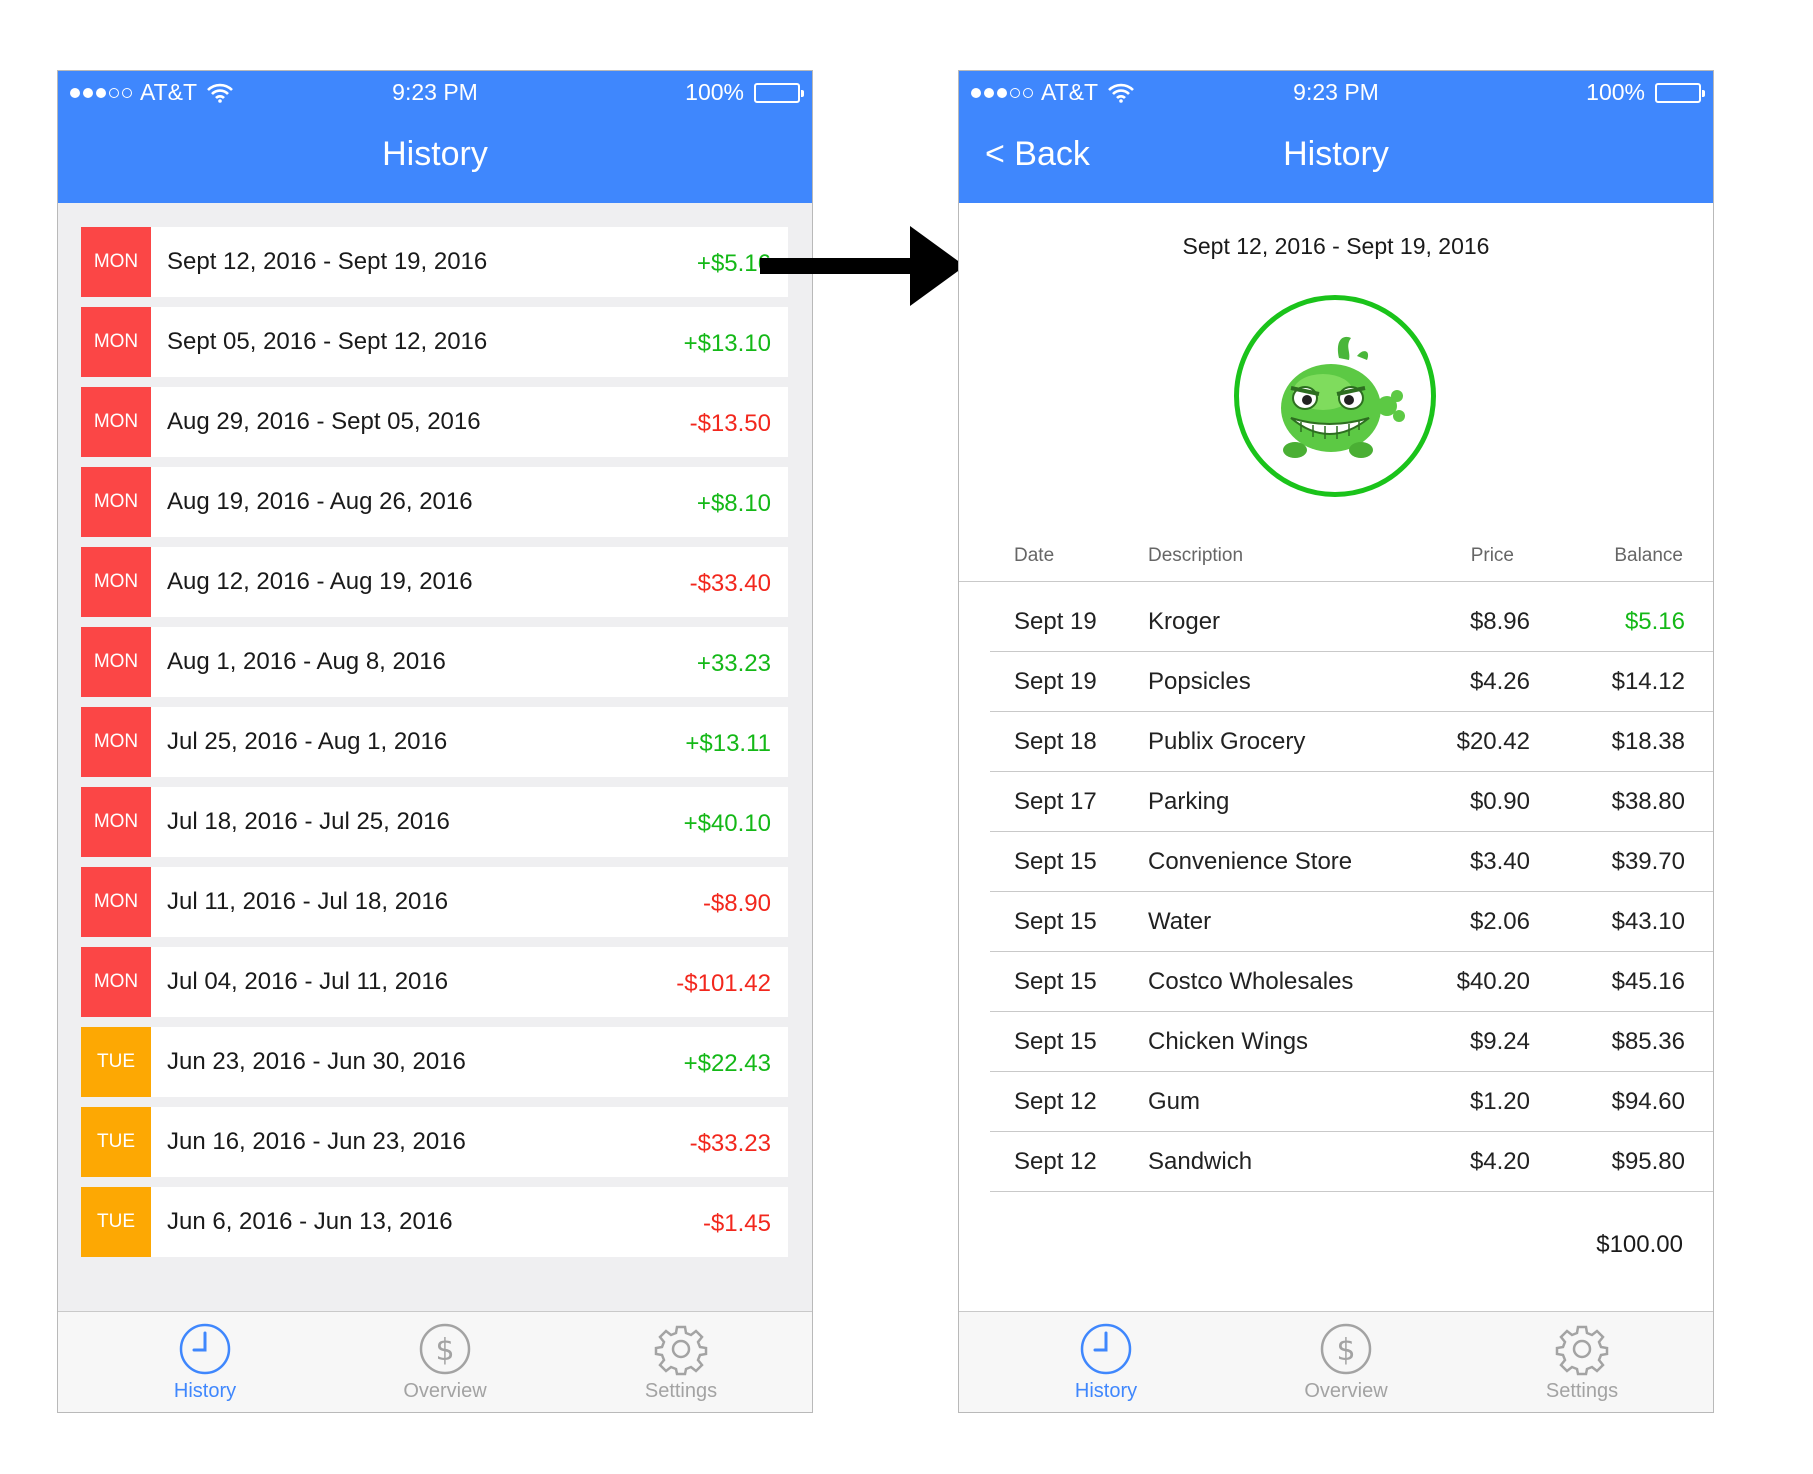  What do you see at coordinates (1250, 861) in the screenshot?
I see `transaction-description: Convenience Store` at bounding box center [1250, 861].